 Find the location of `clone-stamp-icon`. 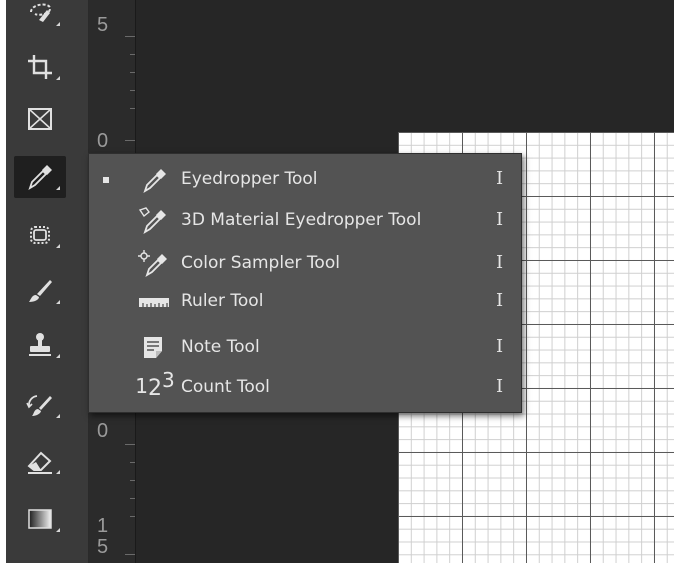

clone-stamp-icon is located at coordinates (40, 344).